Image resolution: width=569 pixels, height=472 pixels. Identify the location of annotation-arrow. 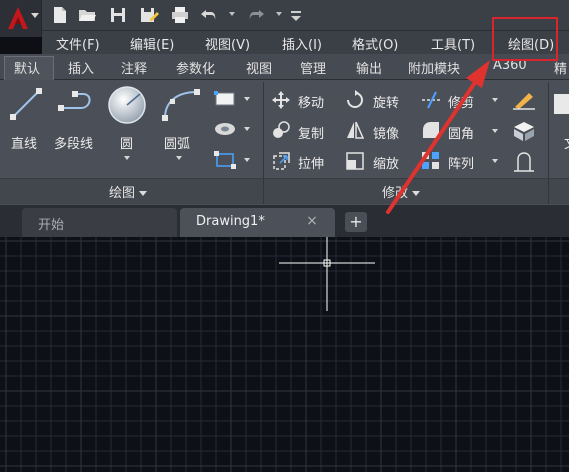
(438, 137).